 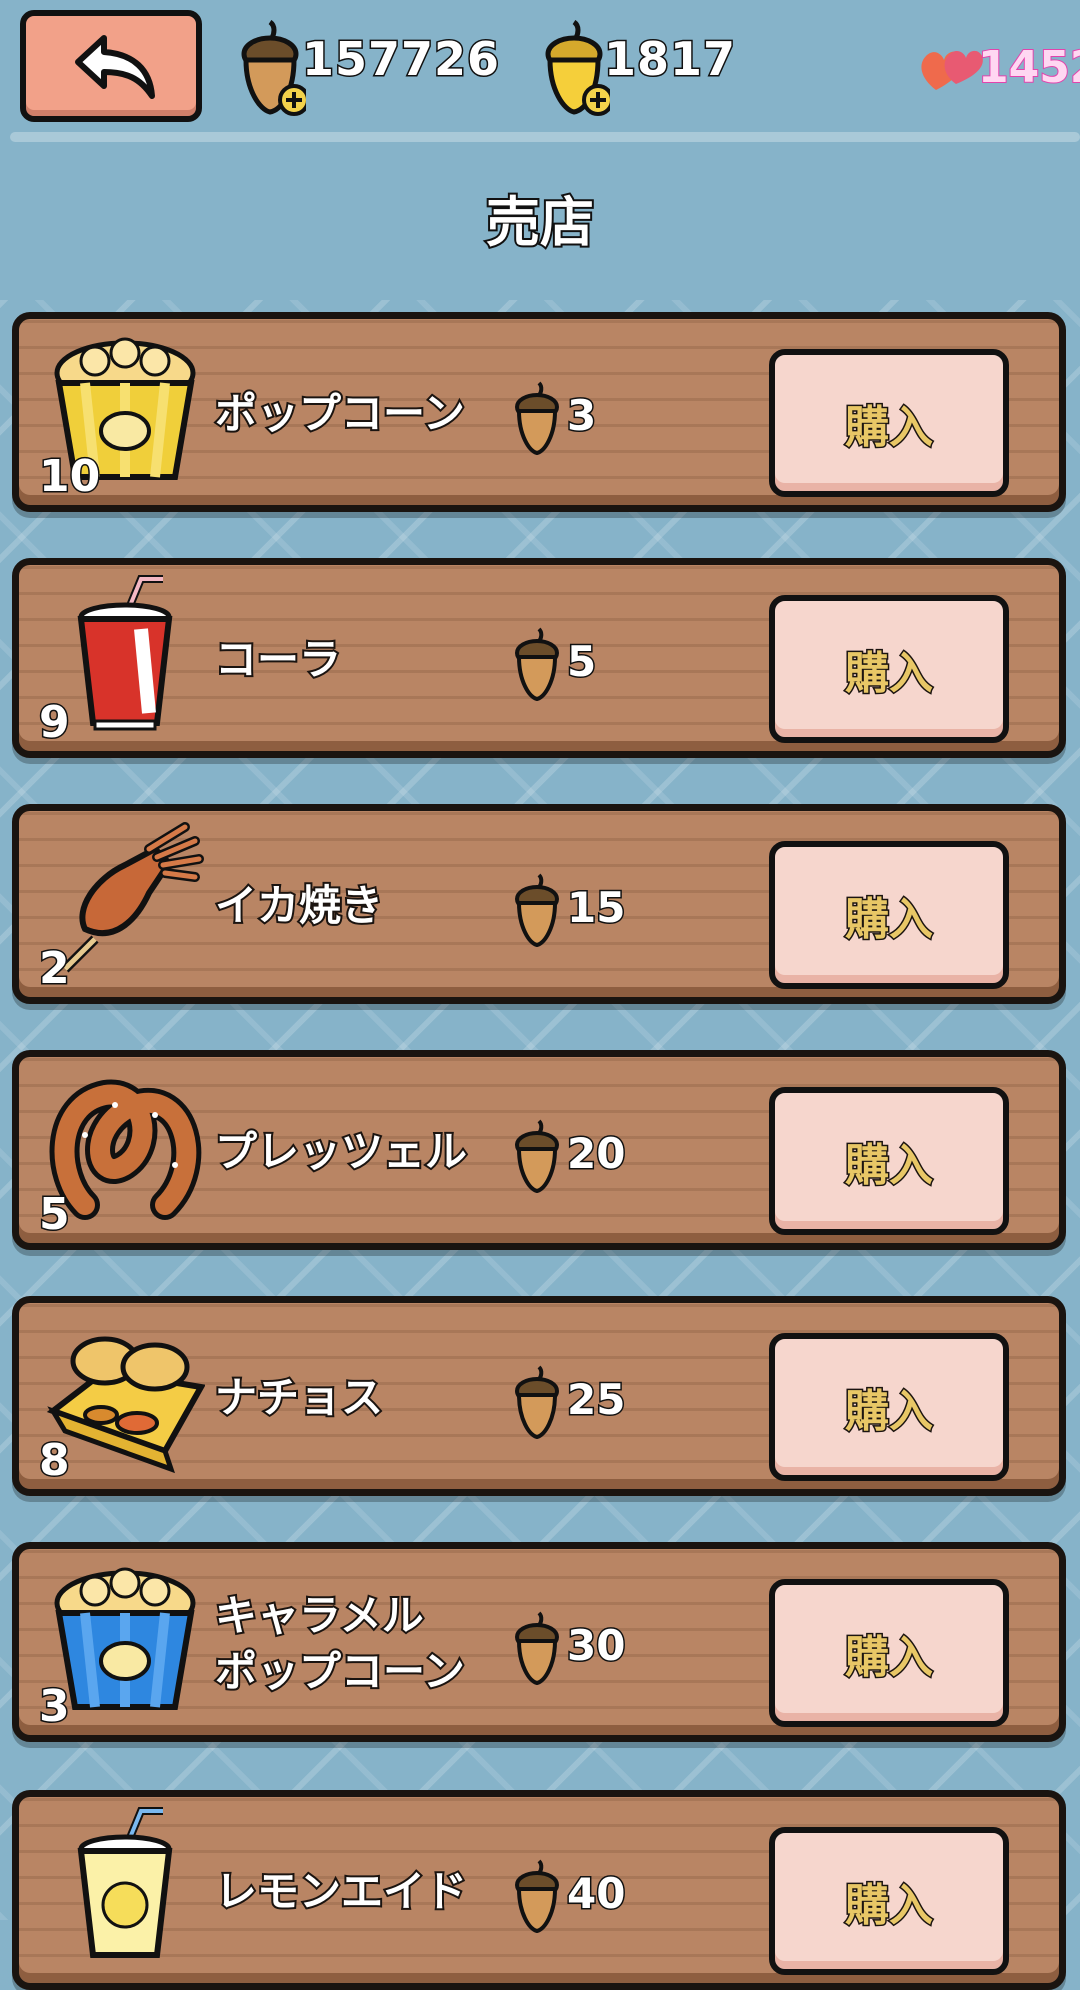 What do you see at coordinates (341, 1151) in the screenshot?
I see `item-name: プレッツェル` at bounding box center [341, 1151].